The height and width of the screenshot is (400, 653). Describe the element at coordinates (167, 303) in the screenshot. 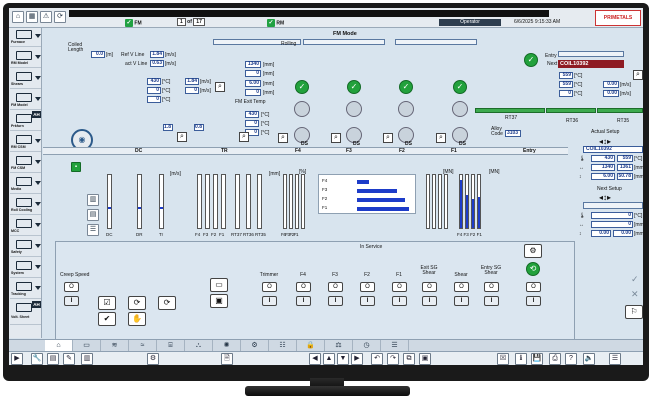

I see `refresh-button-2: ⟳` at that location.